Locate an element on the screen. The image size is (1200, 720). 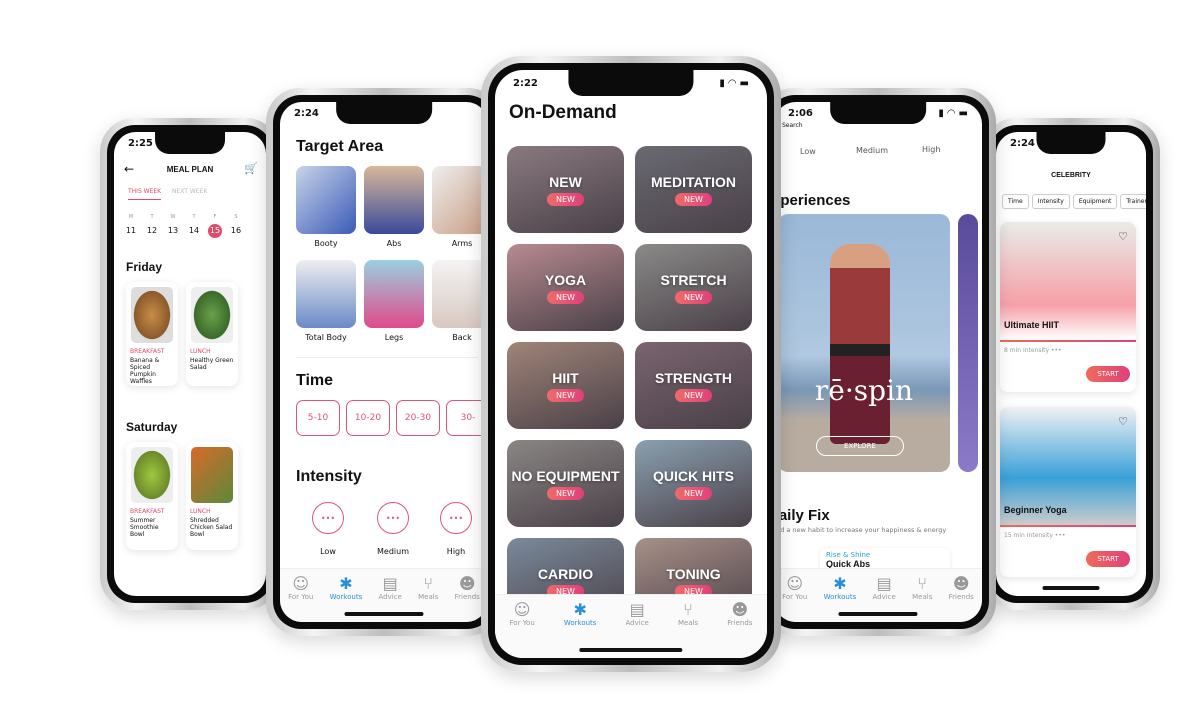
category-tile: QUICK HITS NEW is located at coordinates (693, 483).